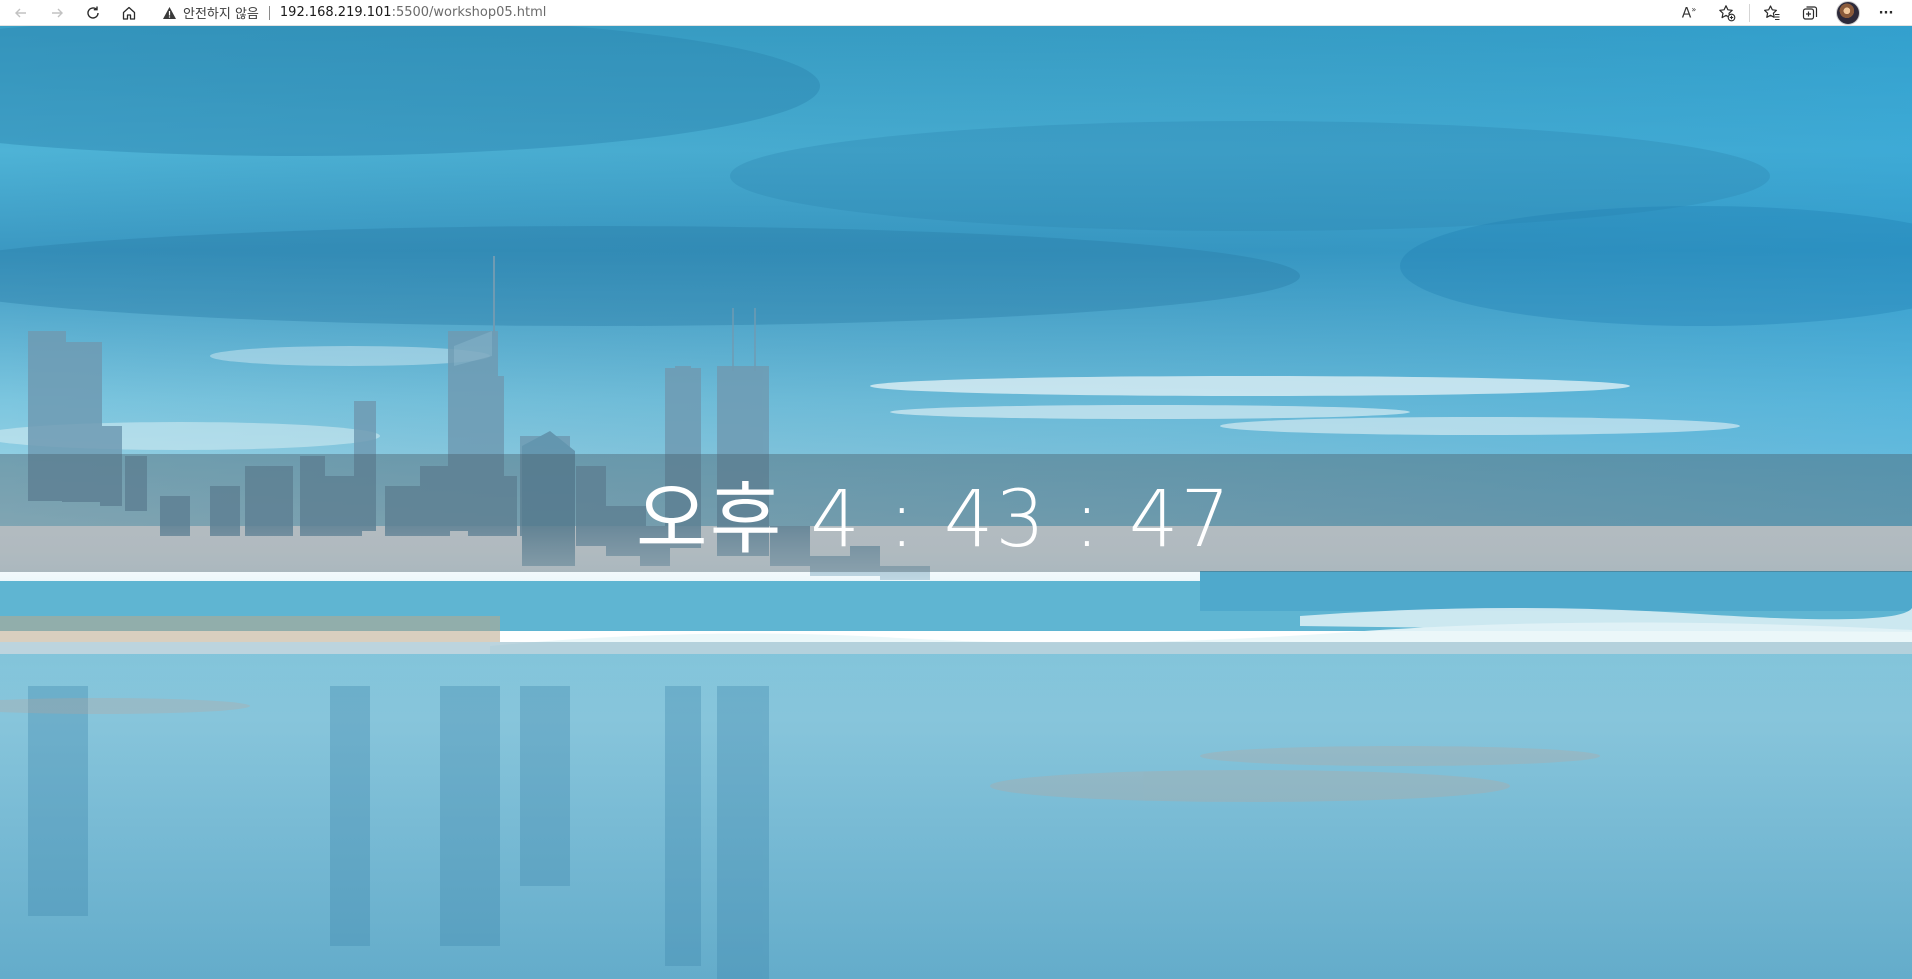  I want to click on clock-banner: 오후 4 : 43 : 47, so click(956, 513).